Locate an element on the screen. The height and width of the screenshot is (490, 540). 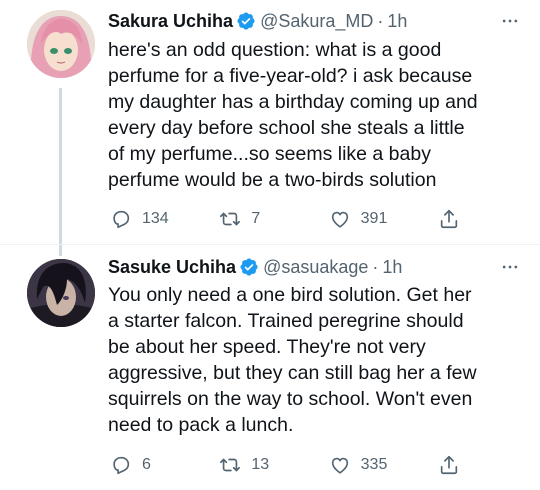
tweet-header: Sakura Uchiha @Sakura_MD · 1h is located at coordinates (314, 21).